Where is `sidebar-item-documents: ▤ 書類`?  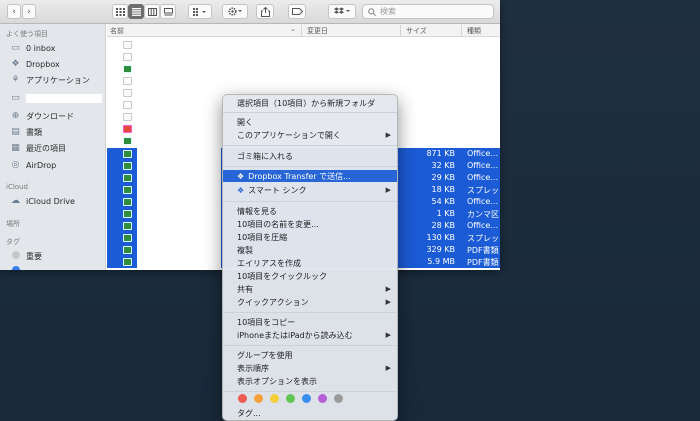 sidebar-item-documents: ▤ 書類 is located at coordinates (56, 132).